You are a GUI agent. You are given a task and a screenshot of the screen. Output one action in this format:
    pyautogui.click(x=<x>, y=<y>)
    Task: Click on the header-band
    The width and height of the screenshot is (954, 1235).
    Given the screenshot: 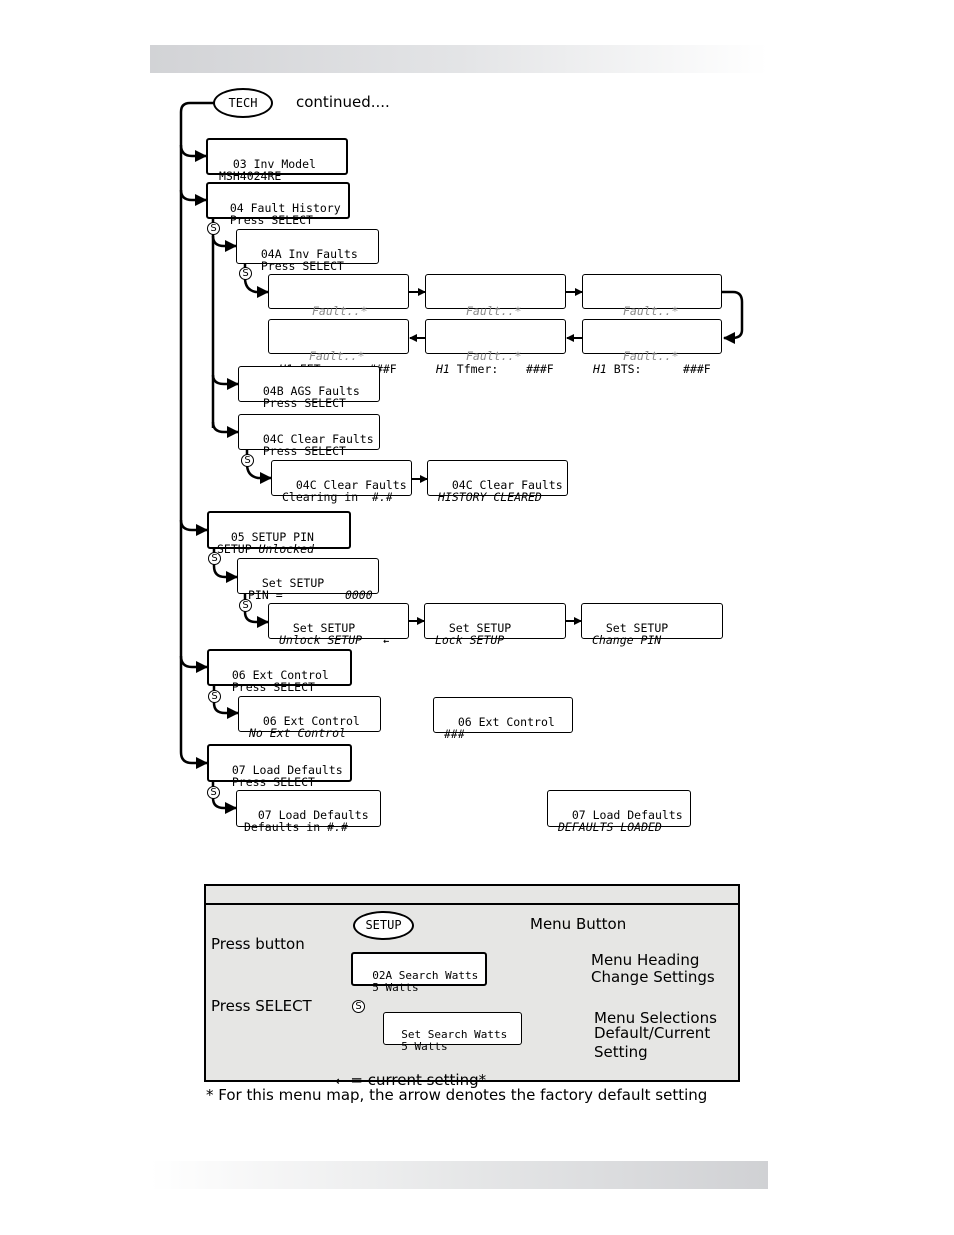 What is the action you would take?
    pyautogui.click(x=459, y=59)
    